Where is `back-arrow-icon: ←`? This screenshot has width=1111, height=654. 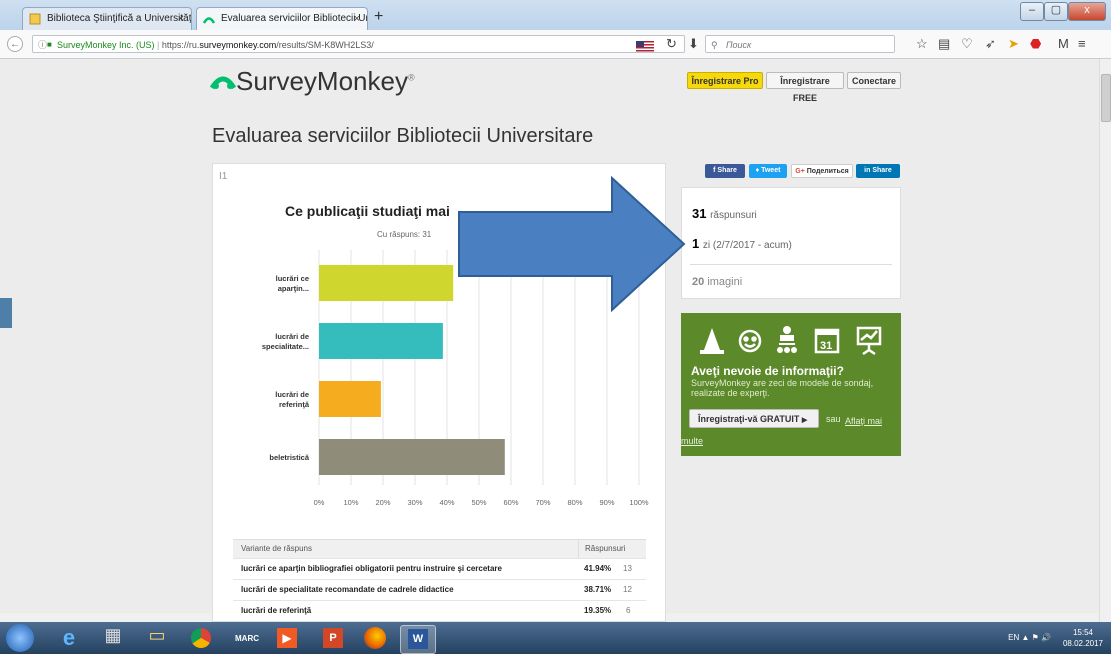 back-arrow-icon: ← is located at coordinates (15, 44).